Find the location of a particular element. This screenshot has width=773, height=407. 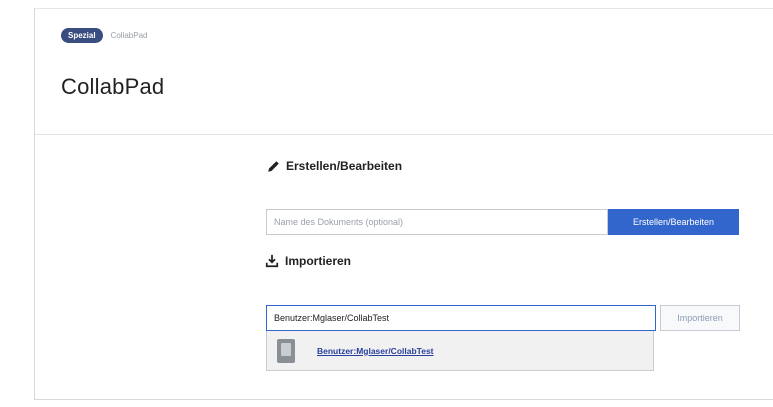

import-row: Benutzer:Mglaser/CollabTest Importieren is located at coordinates (503, 318).